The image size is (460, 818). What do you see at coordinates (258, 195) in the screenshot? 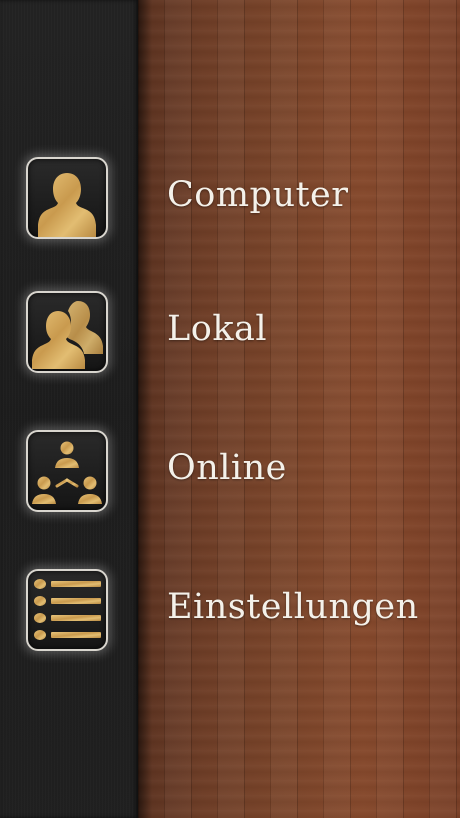
I see `menu-label-computer: Computer` at bounding box center [258, 195].